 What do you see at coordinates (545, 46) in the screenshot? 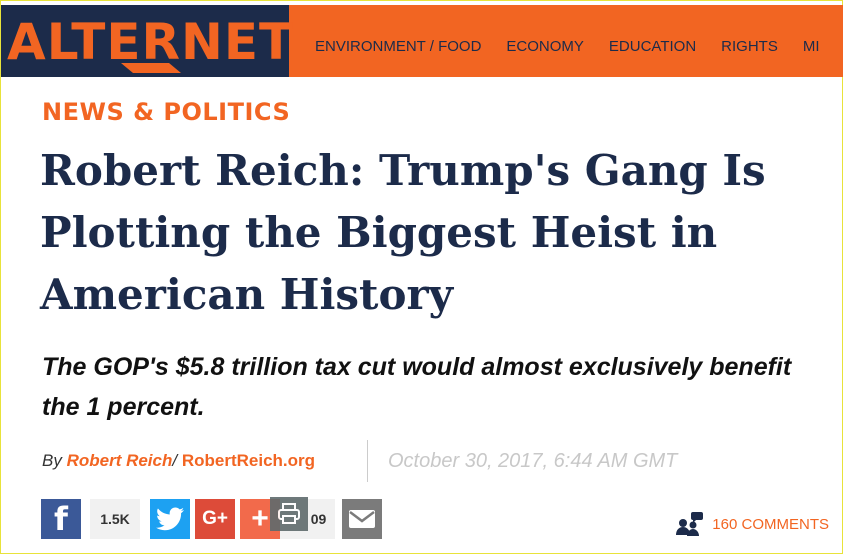
I see `nav-item-economy: ECONOMY` at bounding box center [545, 46].